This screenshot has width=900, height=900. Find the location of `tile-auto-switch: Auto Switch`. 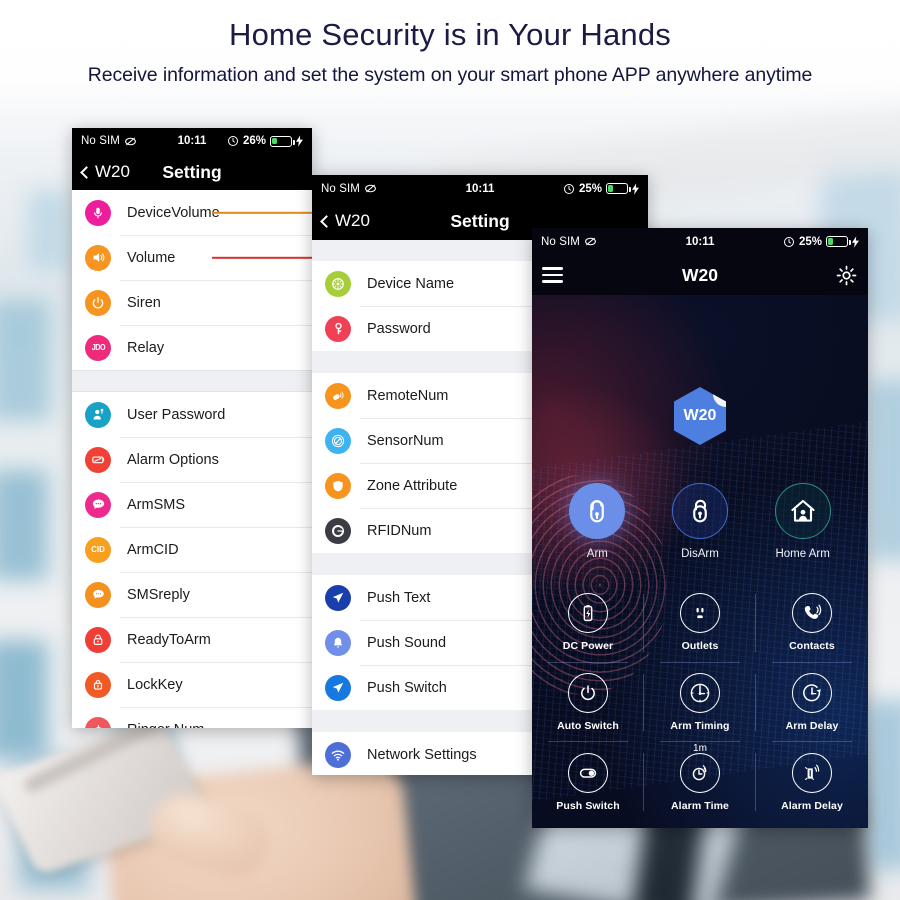

tile-auto-switch: Auto Switch is located at coordinates (588, 703).